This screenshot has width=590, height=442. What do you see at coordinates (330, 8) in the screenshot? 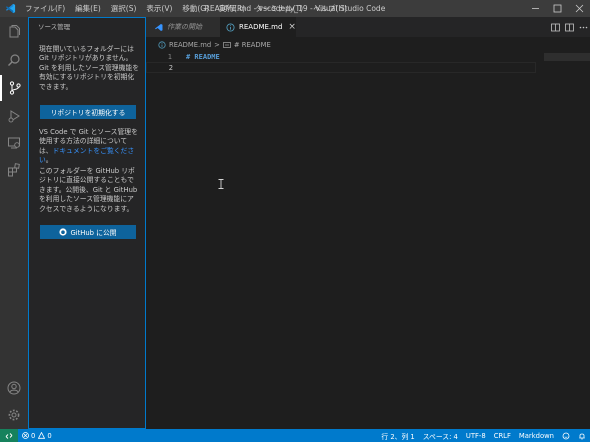
I see `menu-help: ヘルプ(H)` at bounding box center [330, 8].